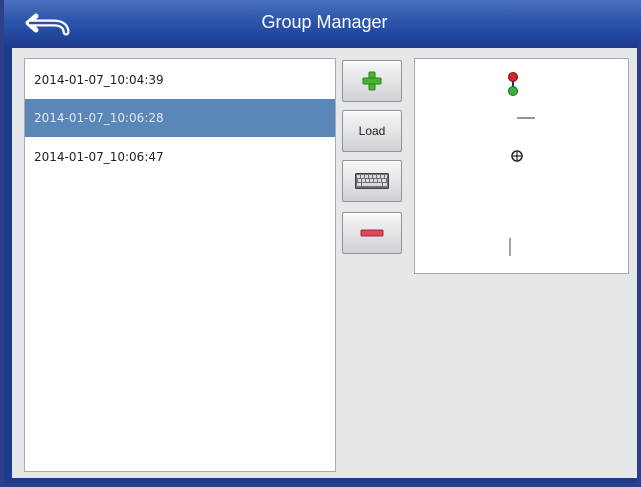 This screenshot has width=641, height=487. I want to click on plus-icon, so click(372, 81).